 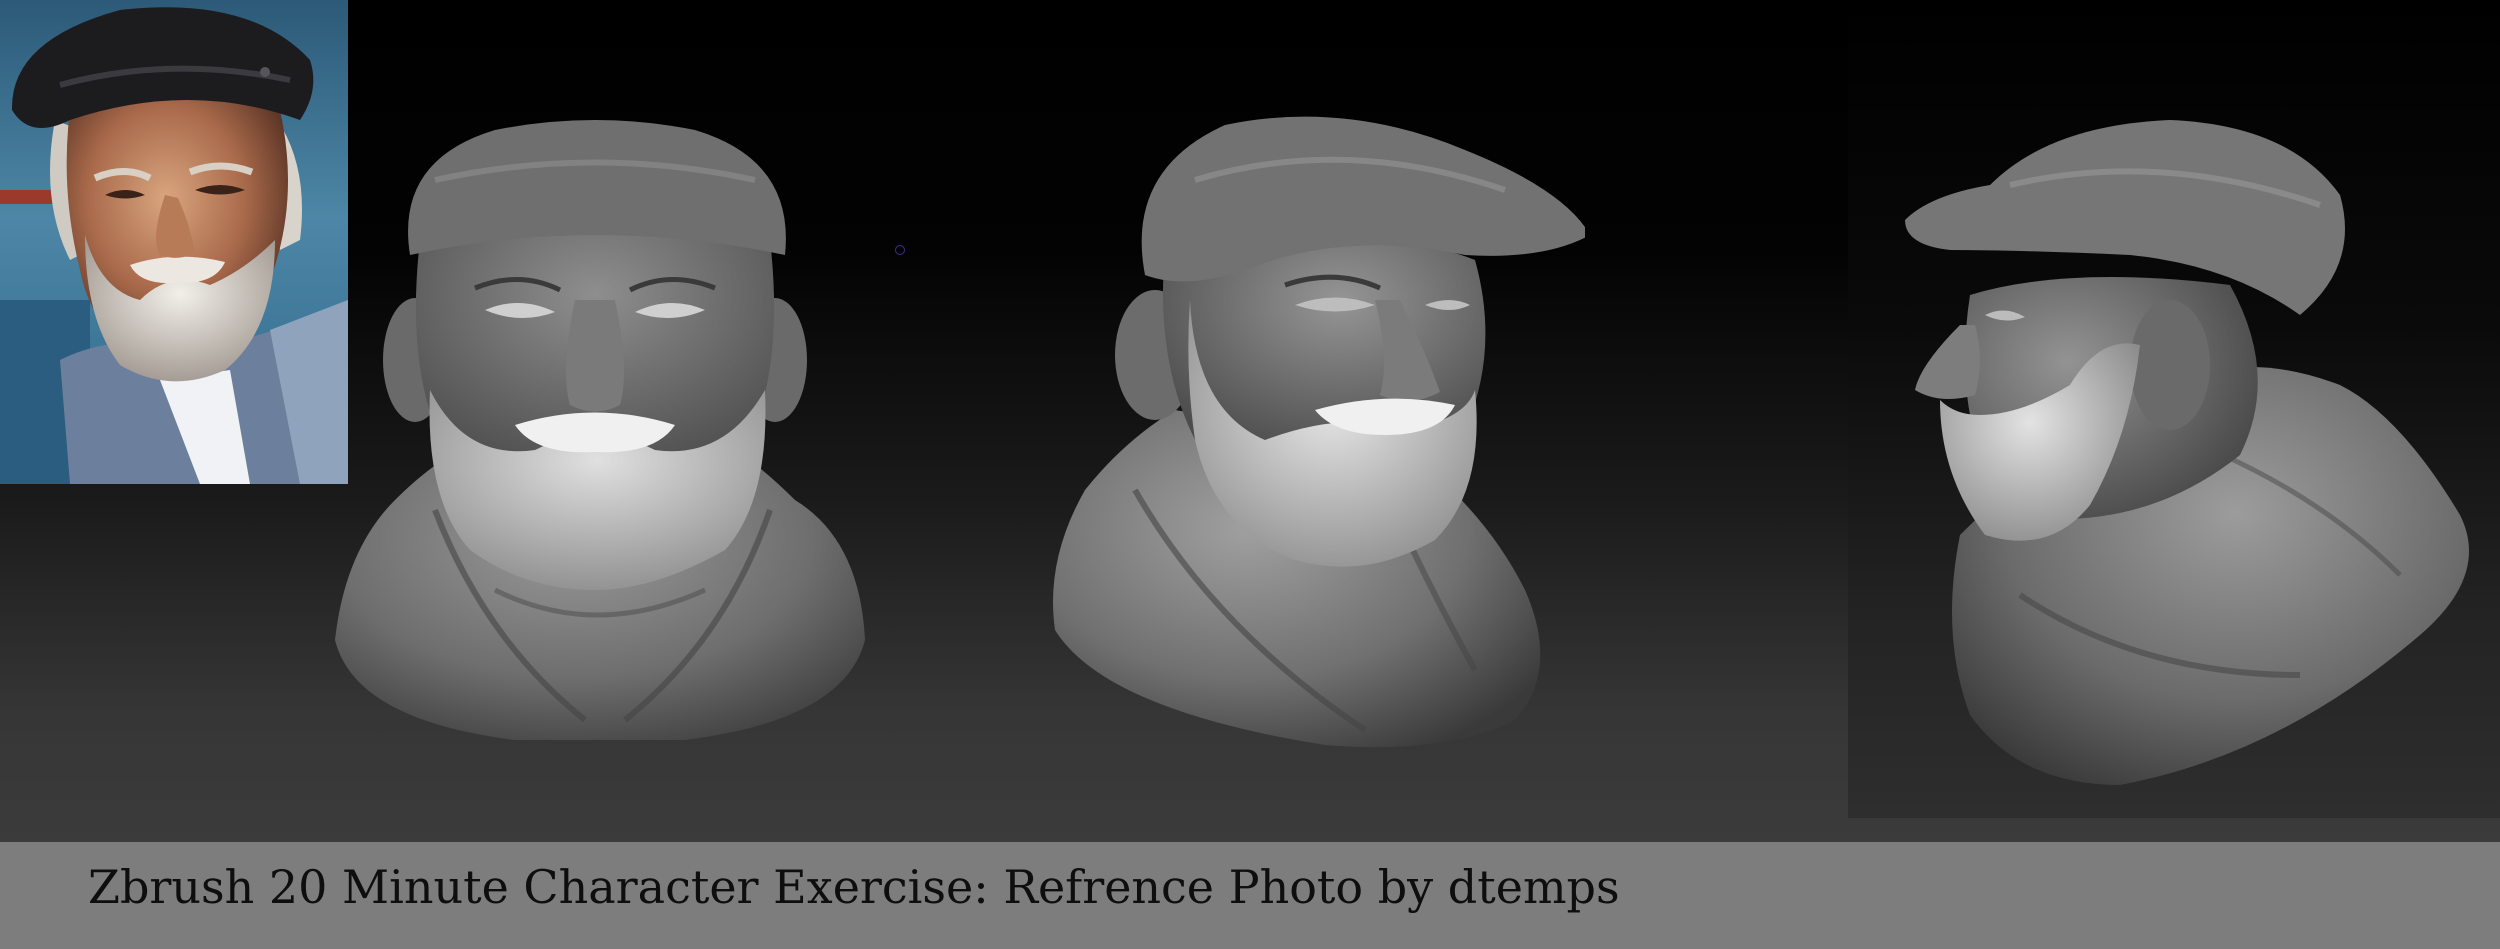 I want to click on reference-photo, so click(x=174, y=242).